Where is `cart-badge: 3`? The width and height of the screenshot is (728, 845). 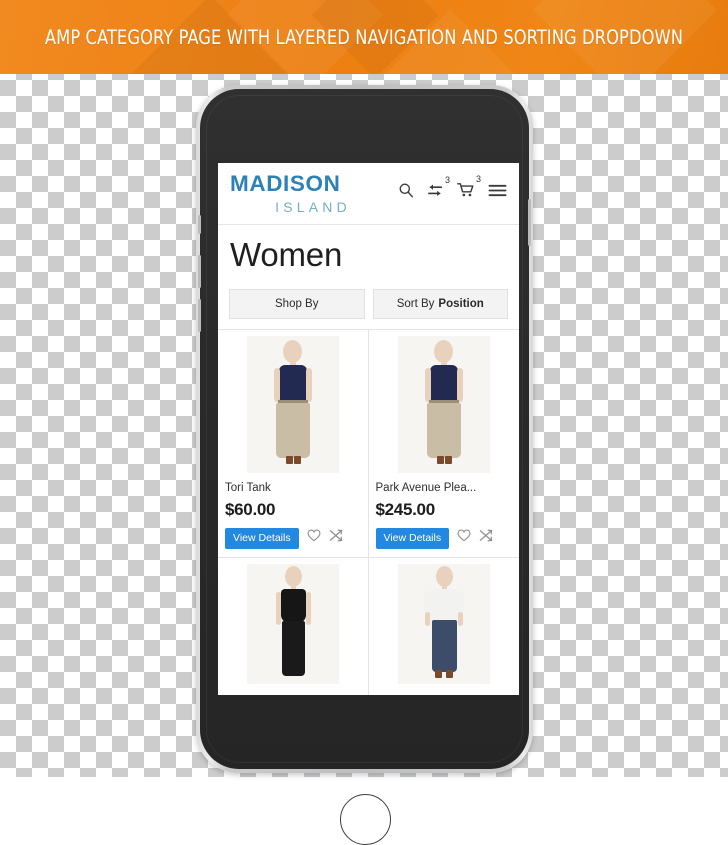
cart-badge: 3 is located at coordinates (478, 179).